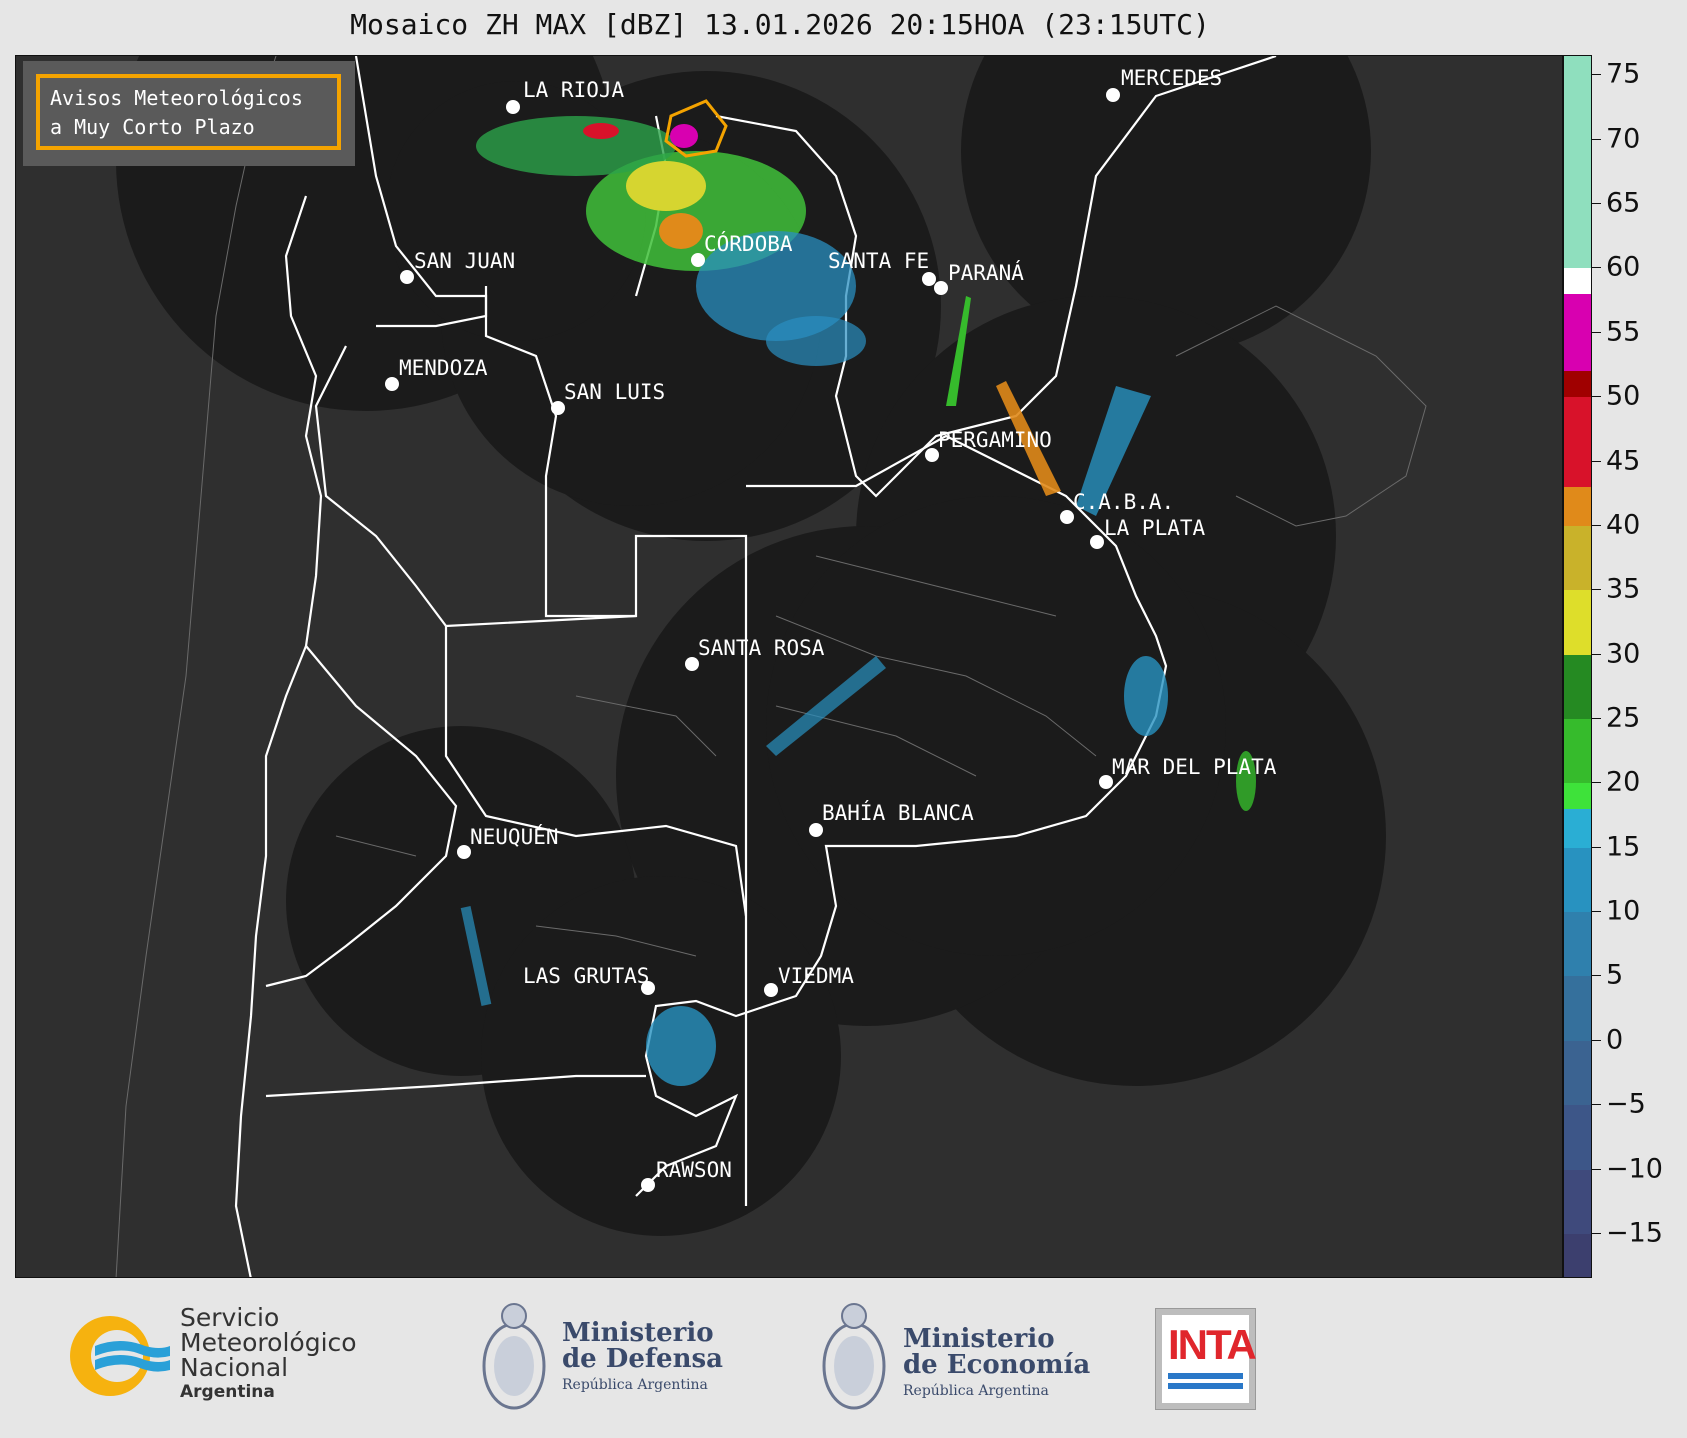  What do you see at coordinates (574, 90) in the screenshot?
I see `city-label-la-rioja: LA RIOJA` at bounding box center [574, 90].